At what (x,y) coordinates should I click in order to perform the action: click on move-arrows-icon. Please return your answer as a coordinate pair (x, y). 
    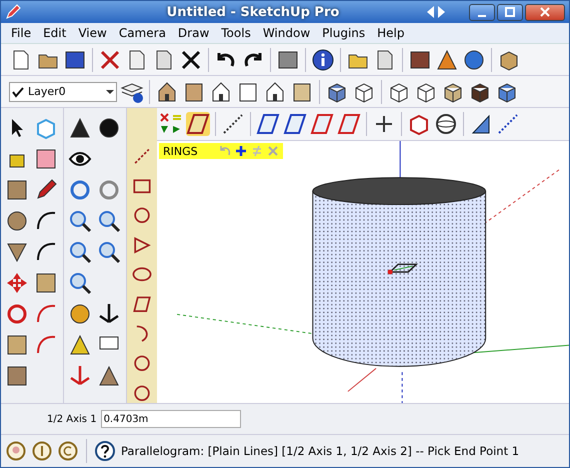
    Looking at the image, I should click on (17, 283).